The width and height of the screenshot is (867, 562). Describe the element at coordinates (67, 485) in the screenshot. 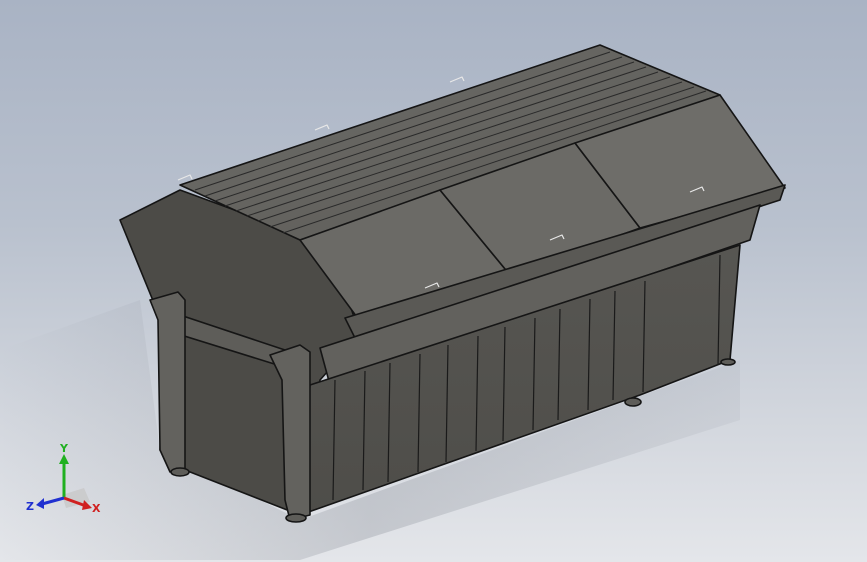

I see `axis-triad: Y X Z` at that location.